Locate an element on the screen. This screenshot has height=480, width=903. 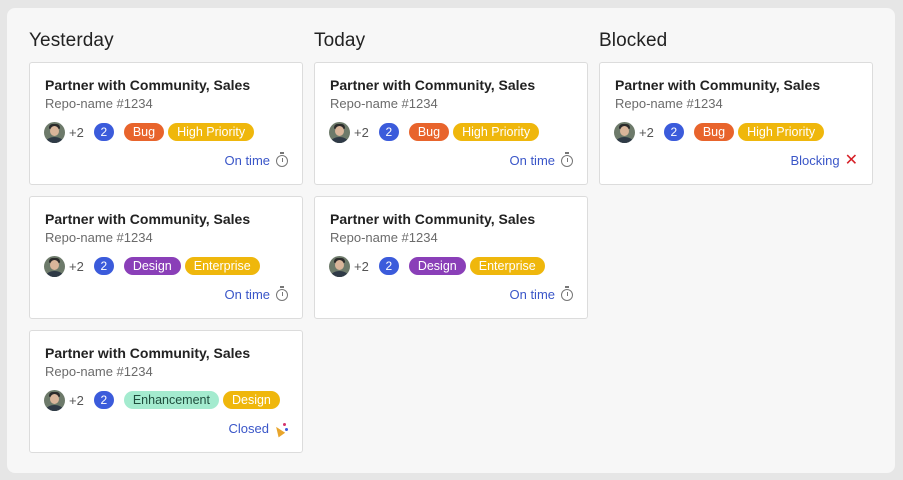
card-meta: +2 2 Enhancement Design is located at coordinates (164, 400).